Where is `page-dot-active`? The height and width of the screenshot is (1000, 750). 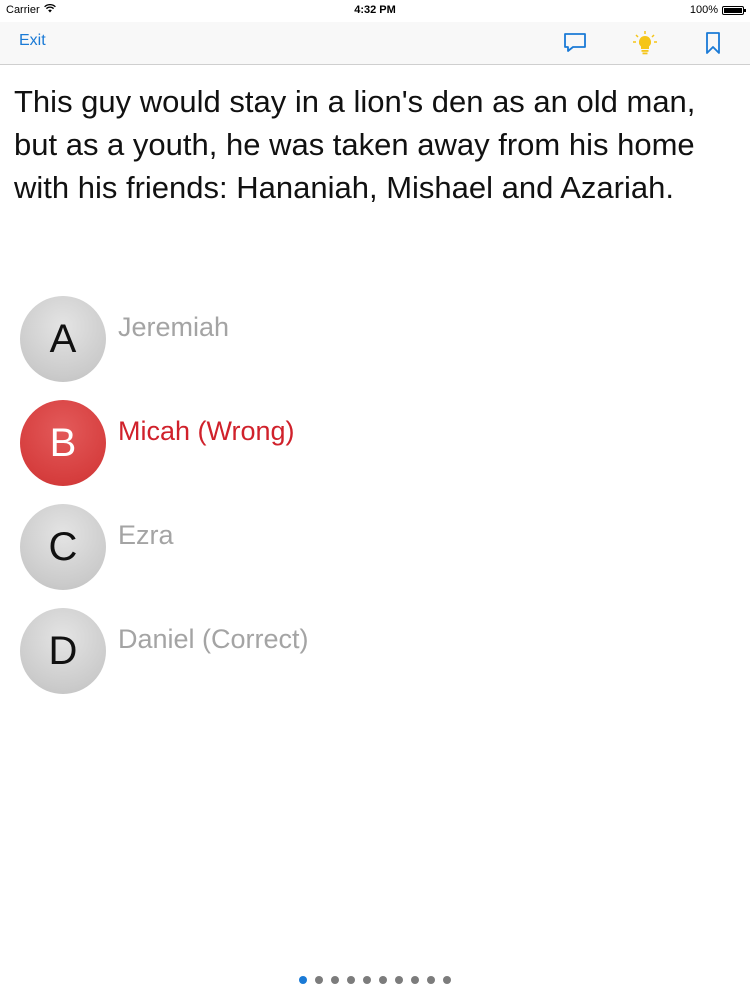 page-dot-active is located at coordinates (303, 980).